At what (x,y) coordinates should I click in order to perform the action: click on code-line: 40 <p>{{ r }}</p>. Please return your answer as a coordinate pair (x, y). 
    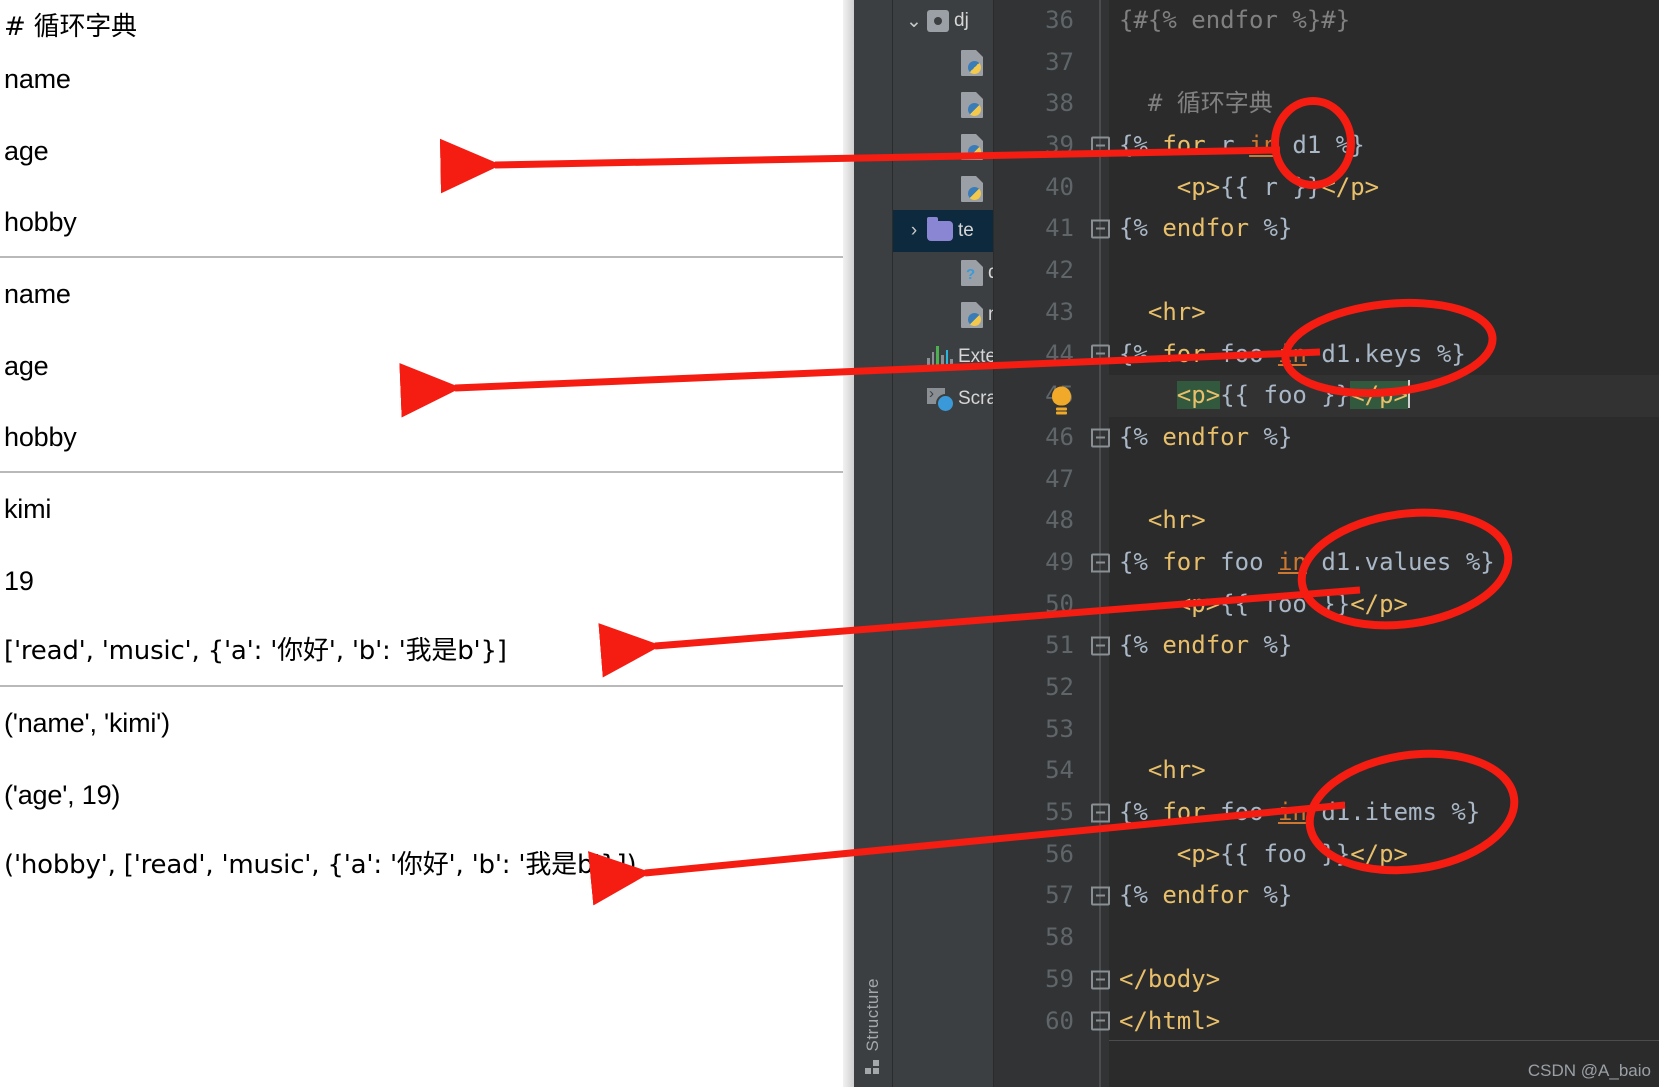
    Looking at the image, I should click on (1326, 188).